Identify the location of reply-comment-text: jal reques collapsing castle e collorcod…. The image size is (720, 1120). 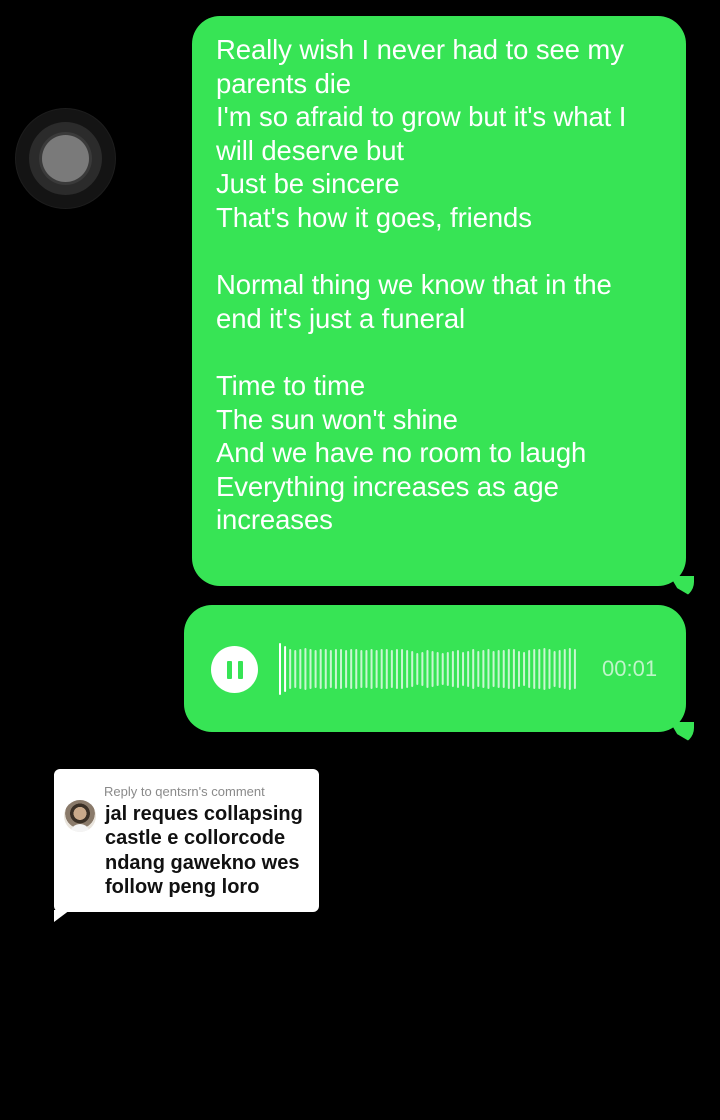
(204, 850).